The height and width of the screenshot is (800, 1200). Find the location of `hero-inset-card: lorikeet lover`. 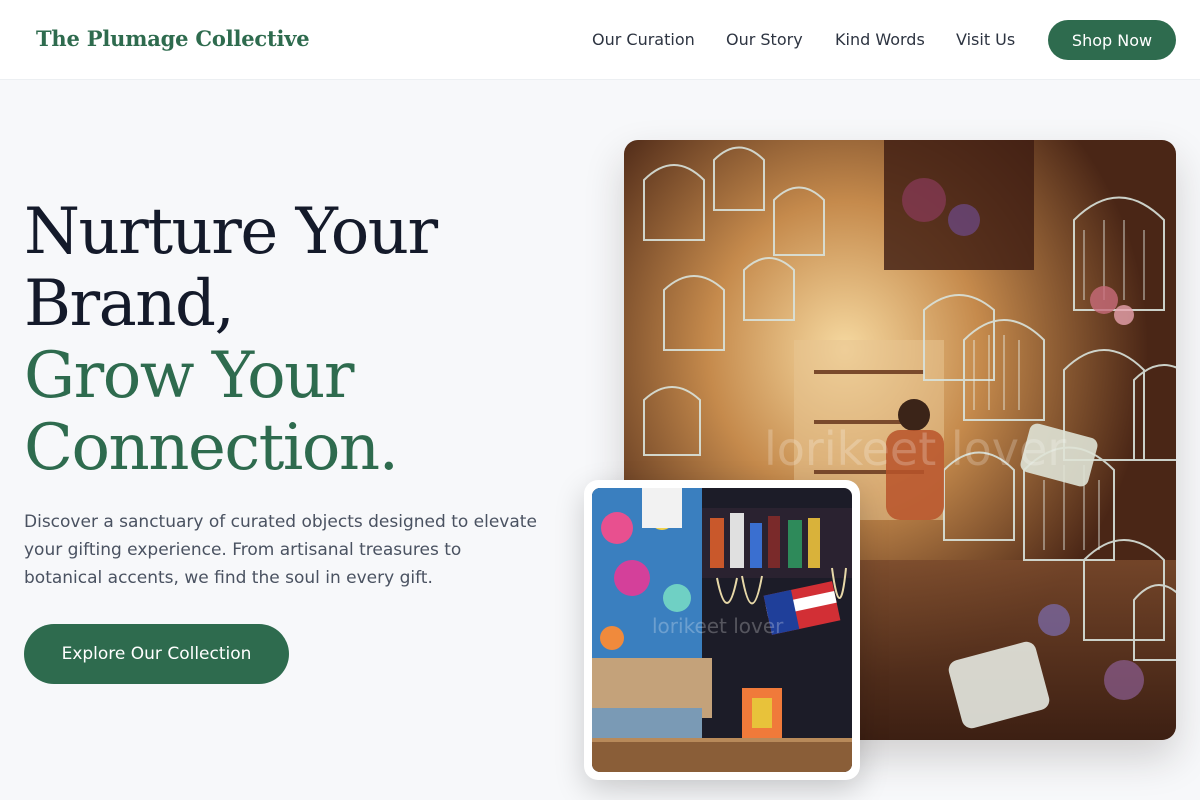

hero-inset-card: lorikeet lover is located at coordinates (722, 630).